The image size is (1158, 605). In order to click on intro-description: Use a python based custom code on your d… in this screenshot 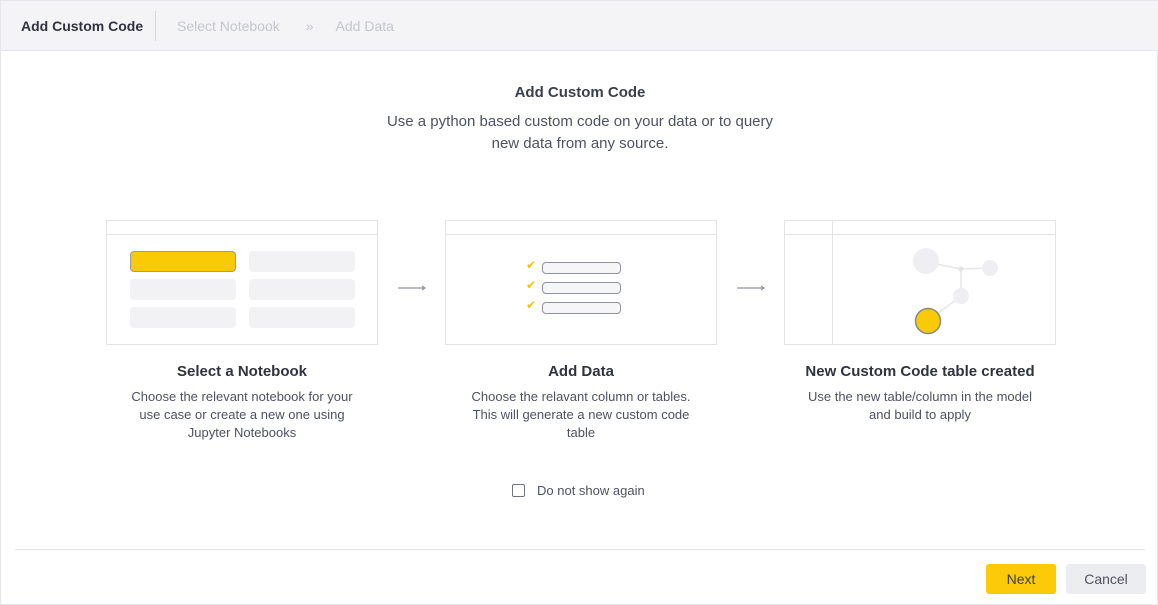, I will do `click(580, 132)`.